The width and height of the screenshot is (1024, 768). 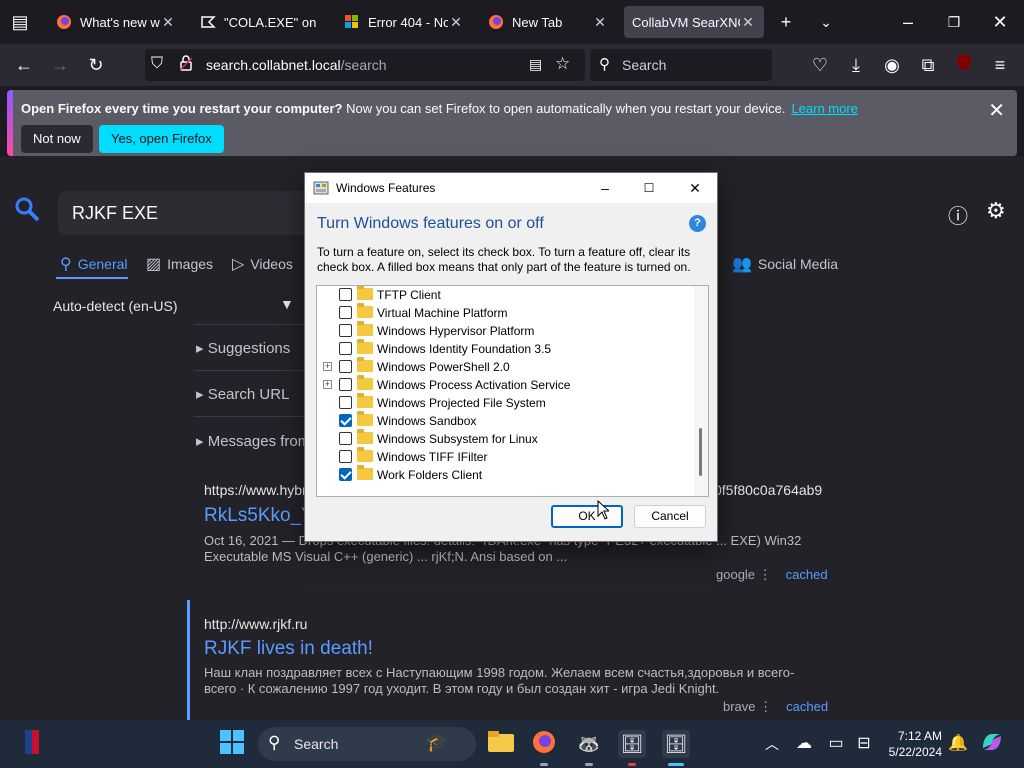 I want to click on feature-item: Windows Projected File System, so click(x=502, y=402).